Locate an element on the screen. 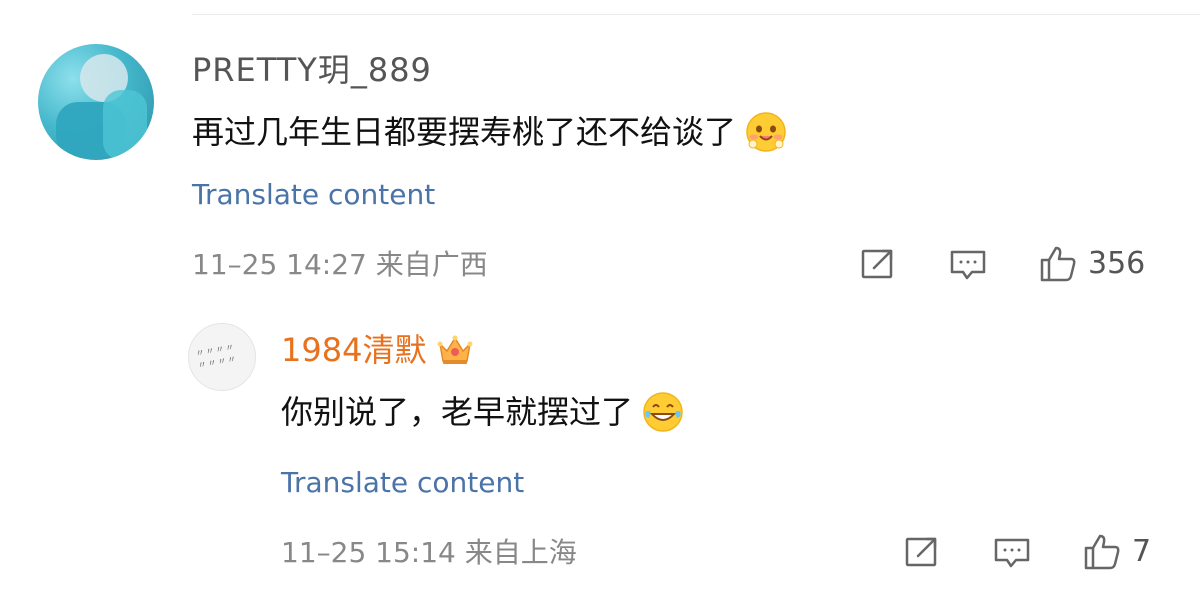 This screenshot has height=590, width=1200. commenter-username: PRETTY玥_889 is located at coordinates (312, 70).